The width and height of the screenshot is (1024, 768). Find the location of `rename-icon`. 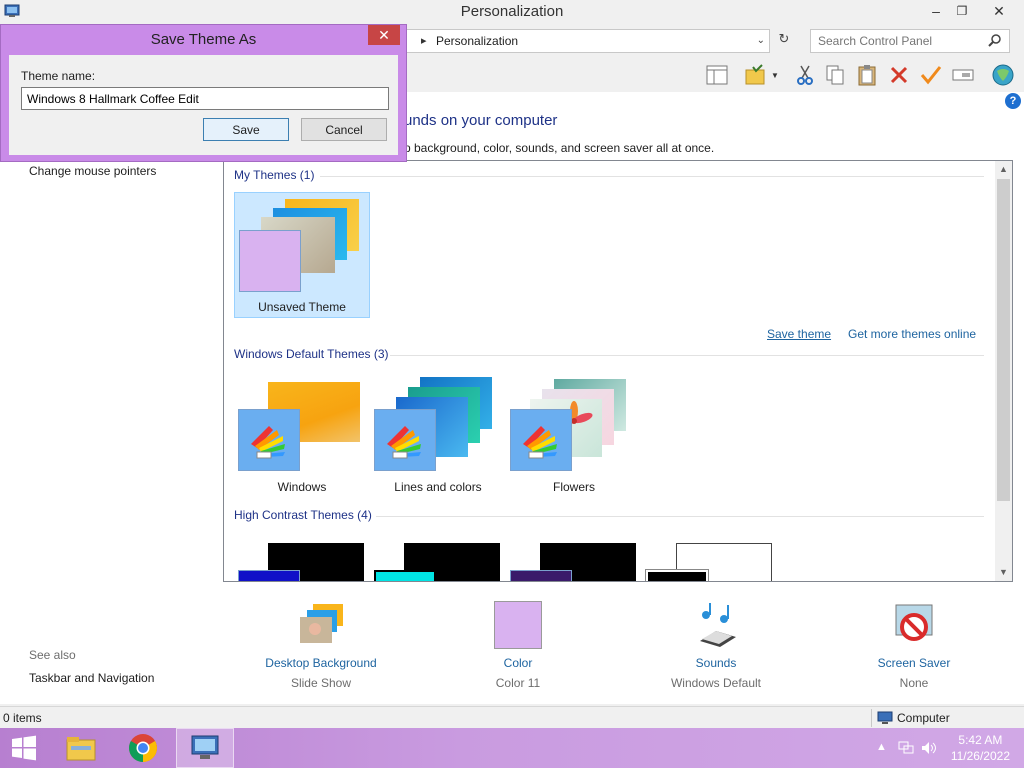

rename-icon is located at coordinates (963, 75).